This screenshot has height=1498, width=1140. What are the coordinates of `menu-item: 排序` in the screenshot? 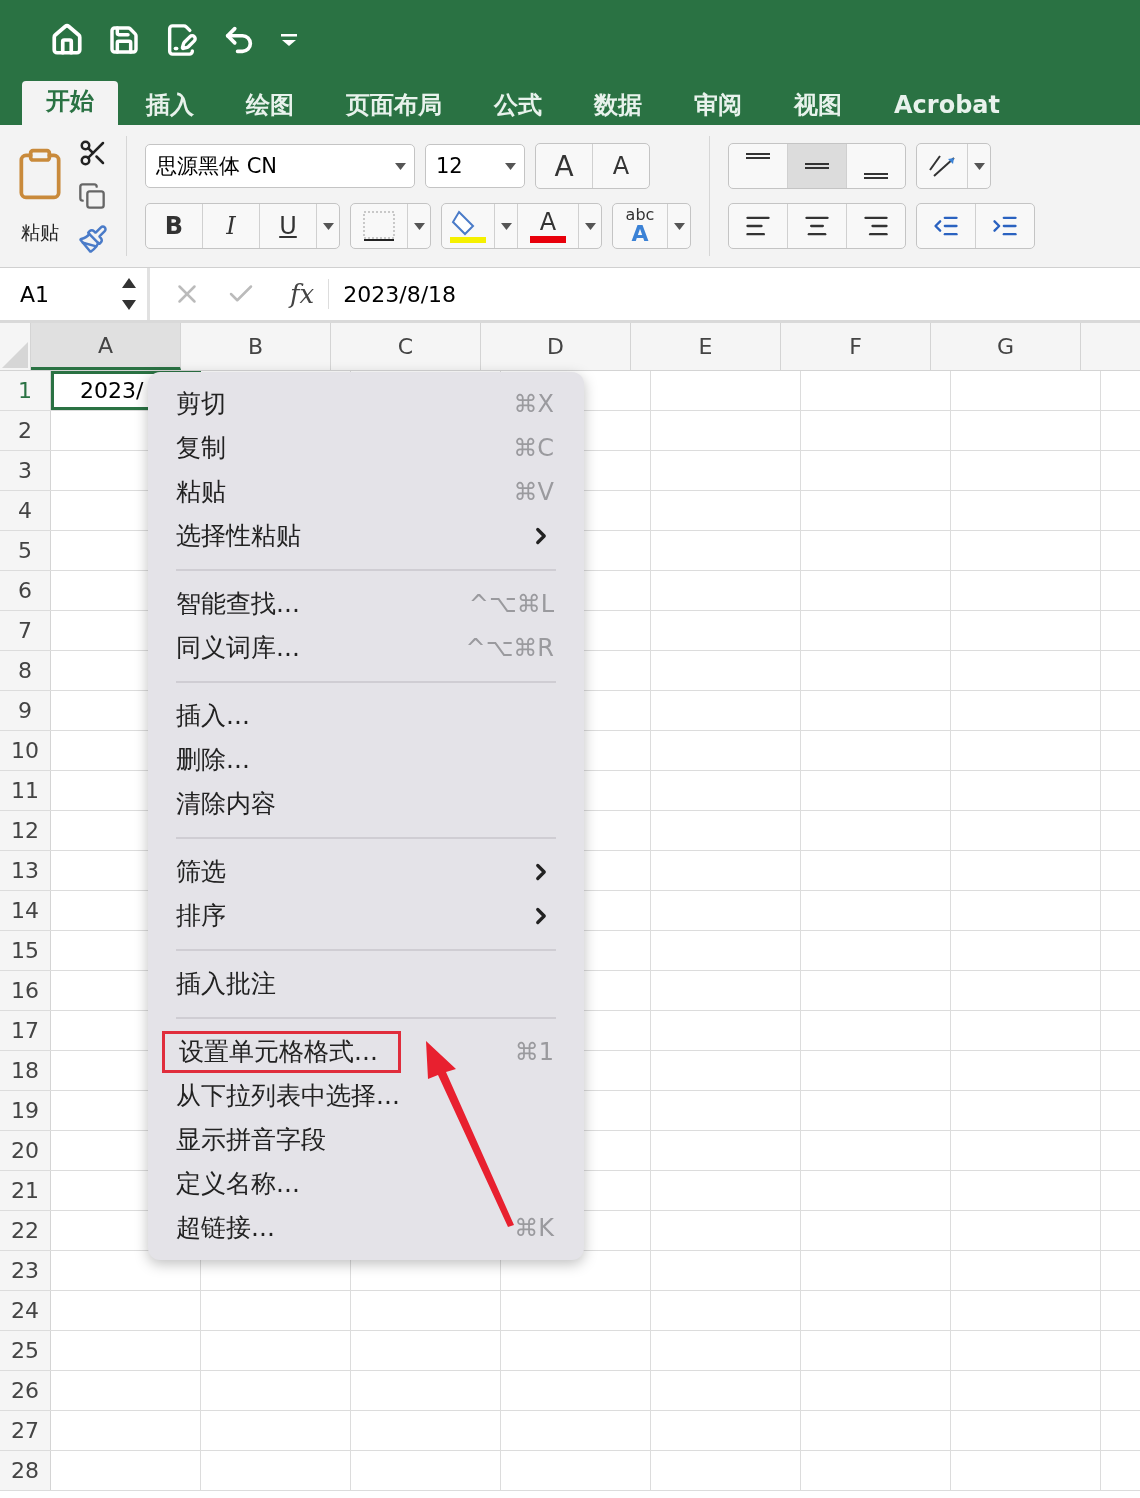 It's located at (366, 916).